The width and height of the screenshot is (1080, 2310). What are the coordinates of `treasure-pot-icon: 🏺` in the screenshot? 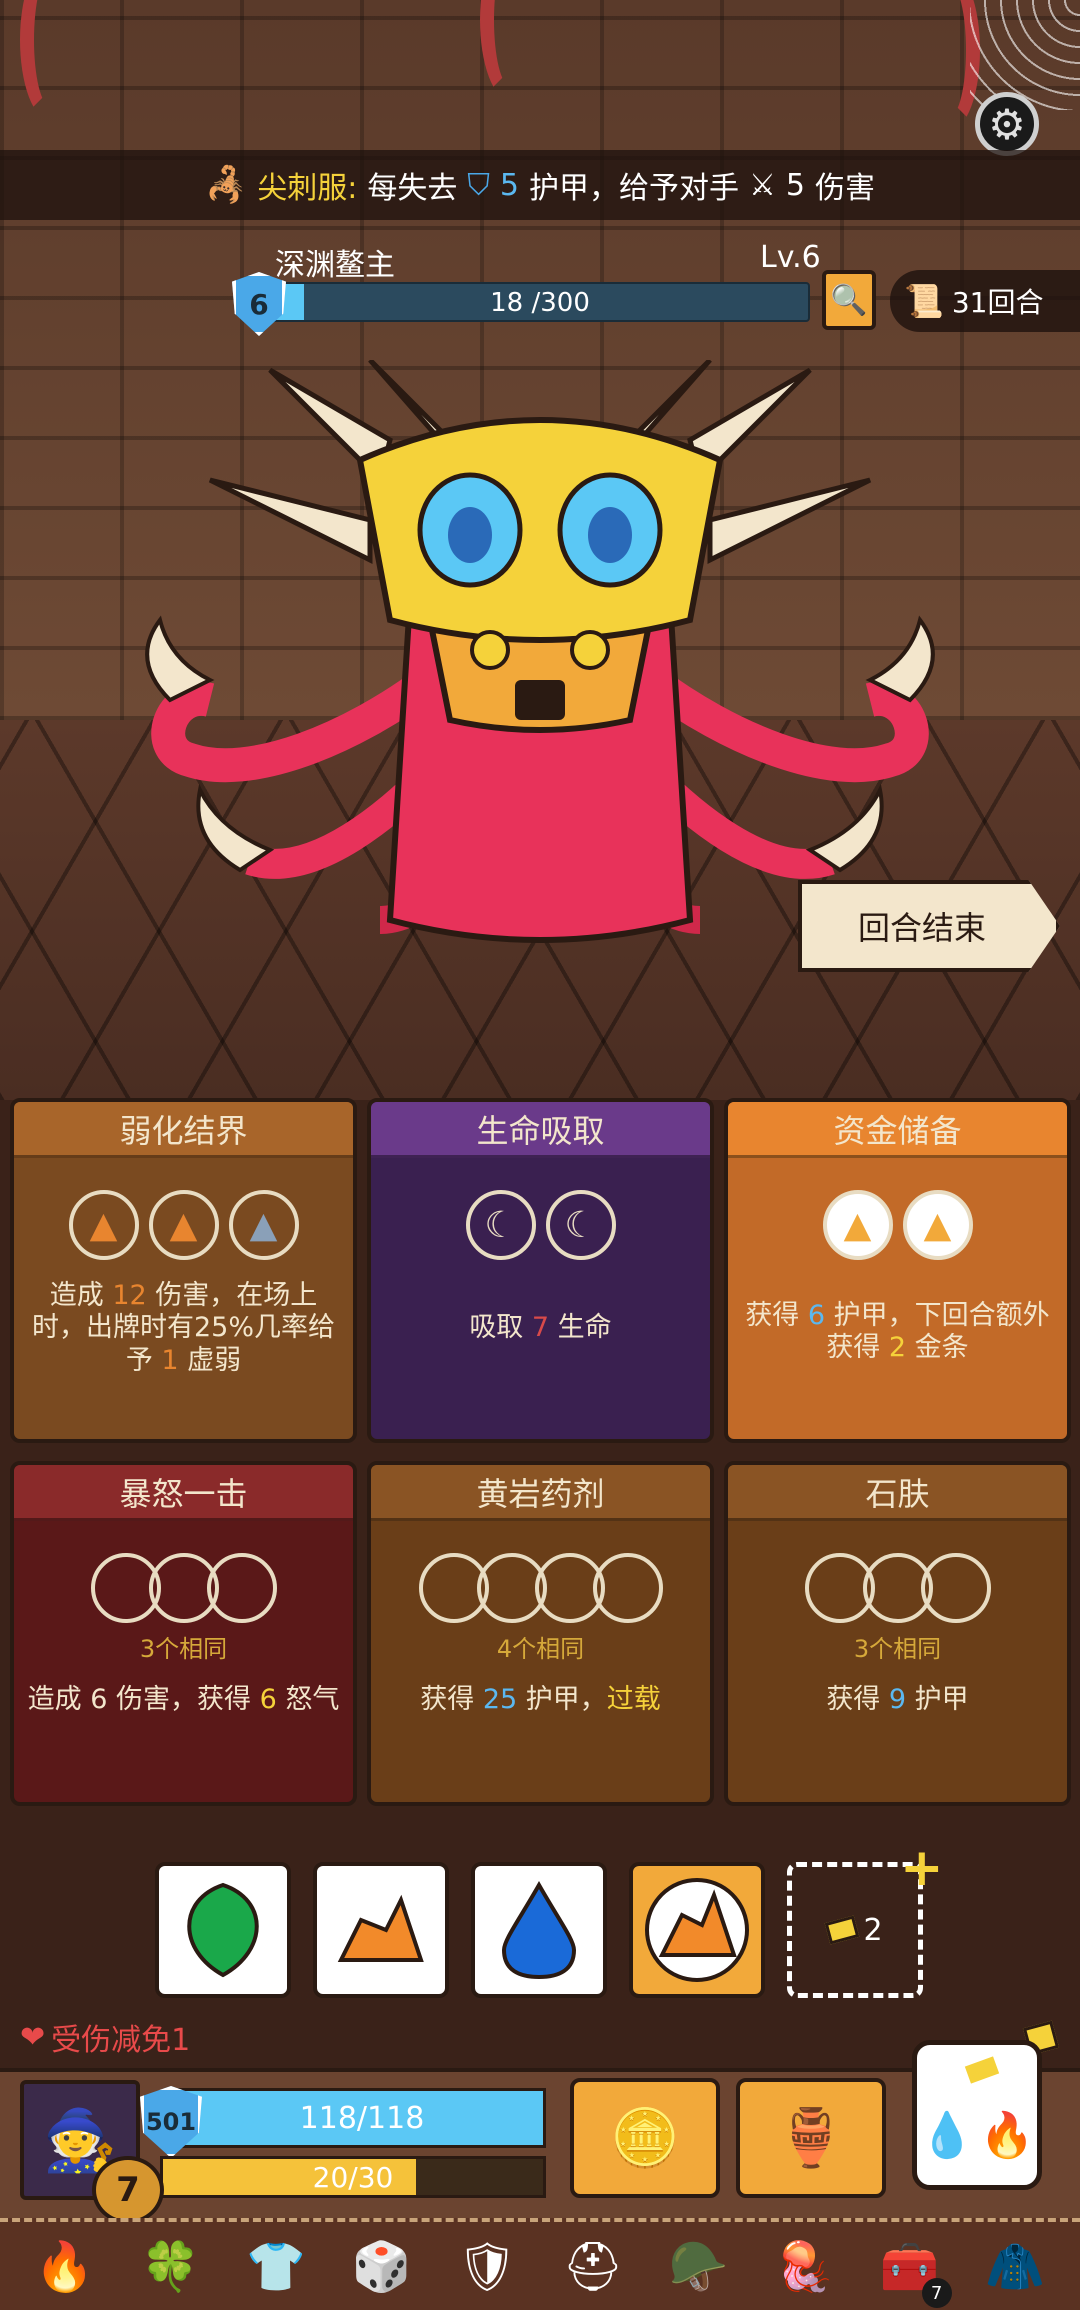 It's located at (811, 2138).